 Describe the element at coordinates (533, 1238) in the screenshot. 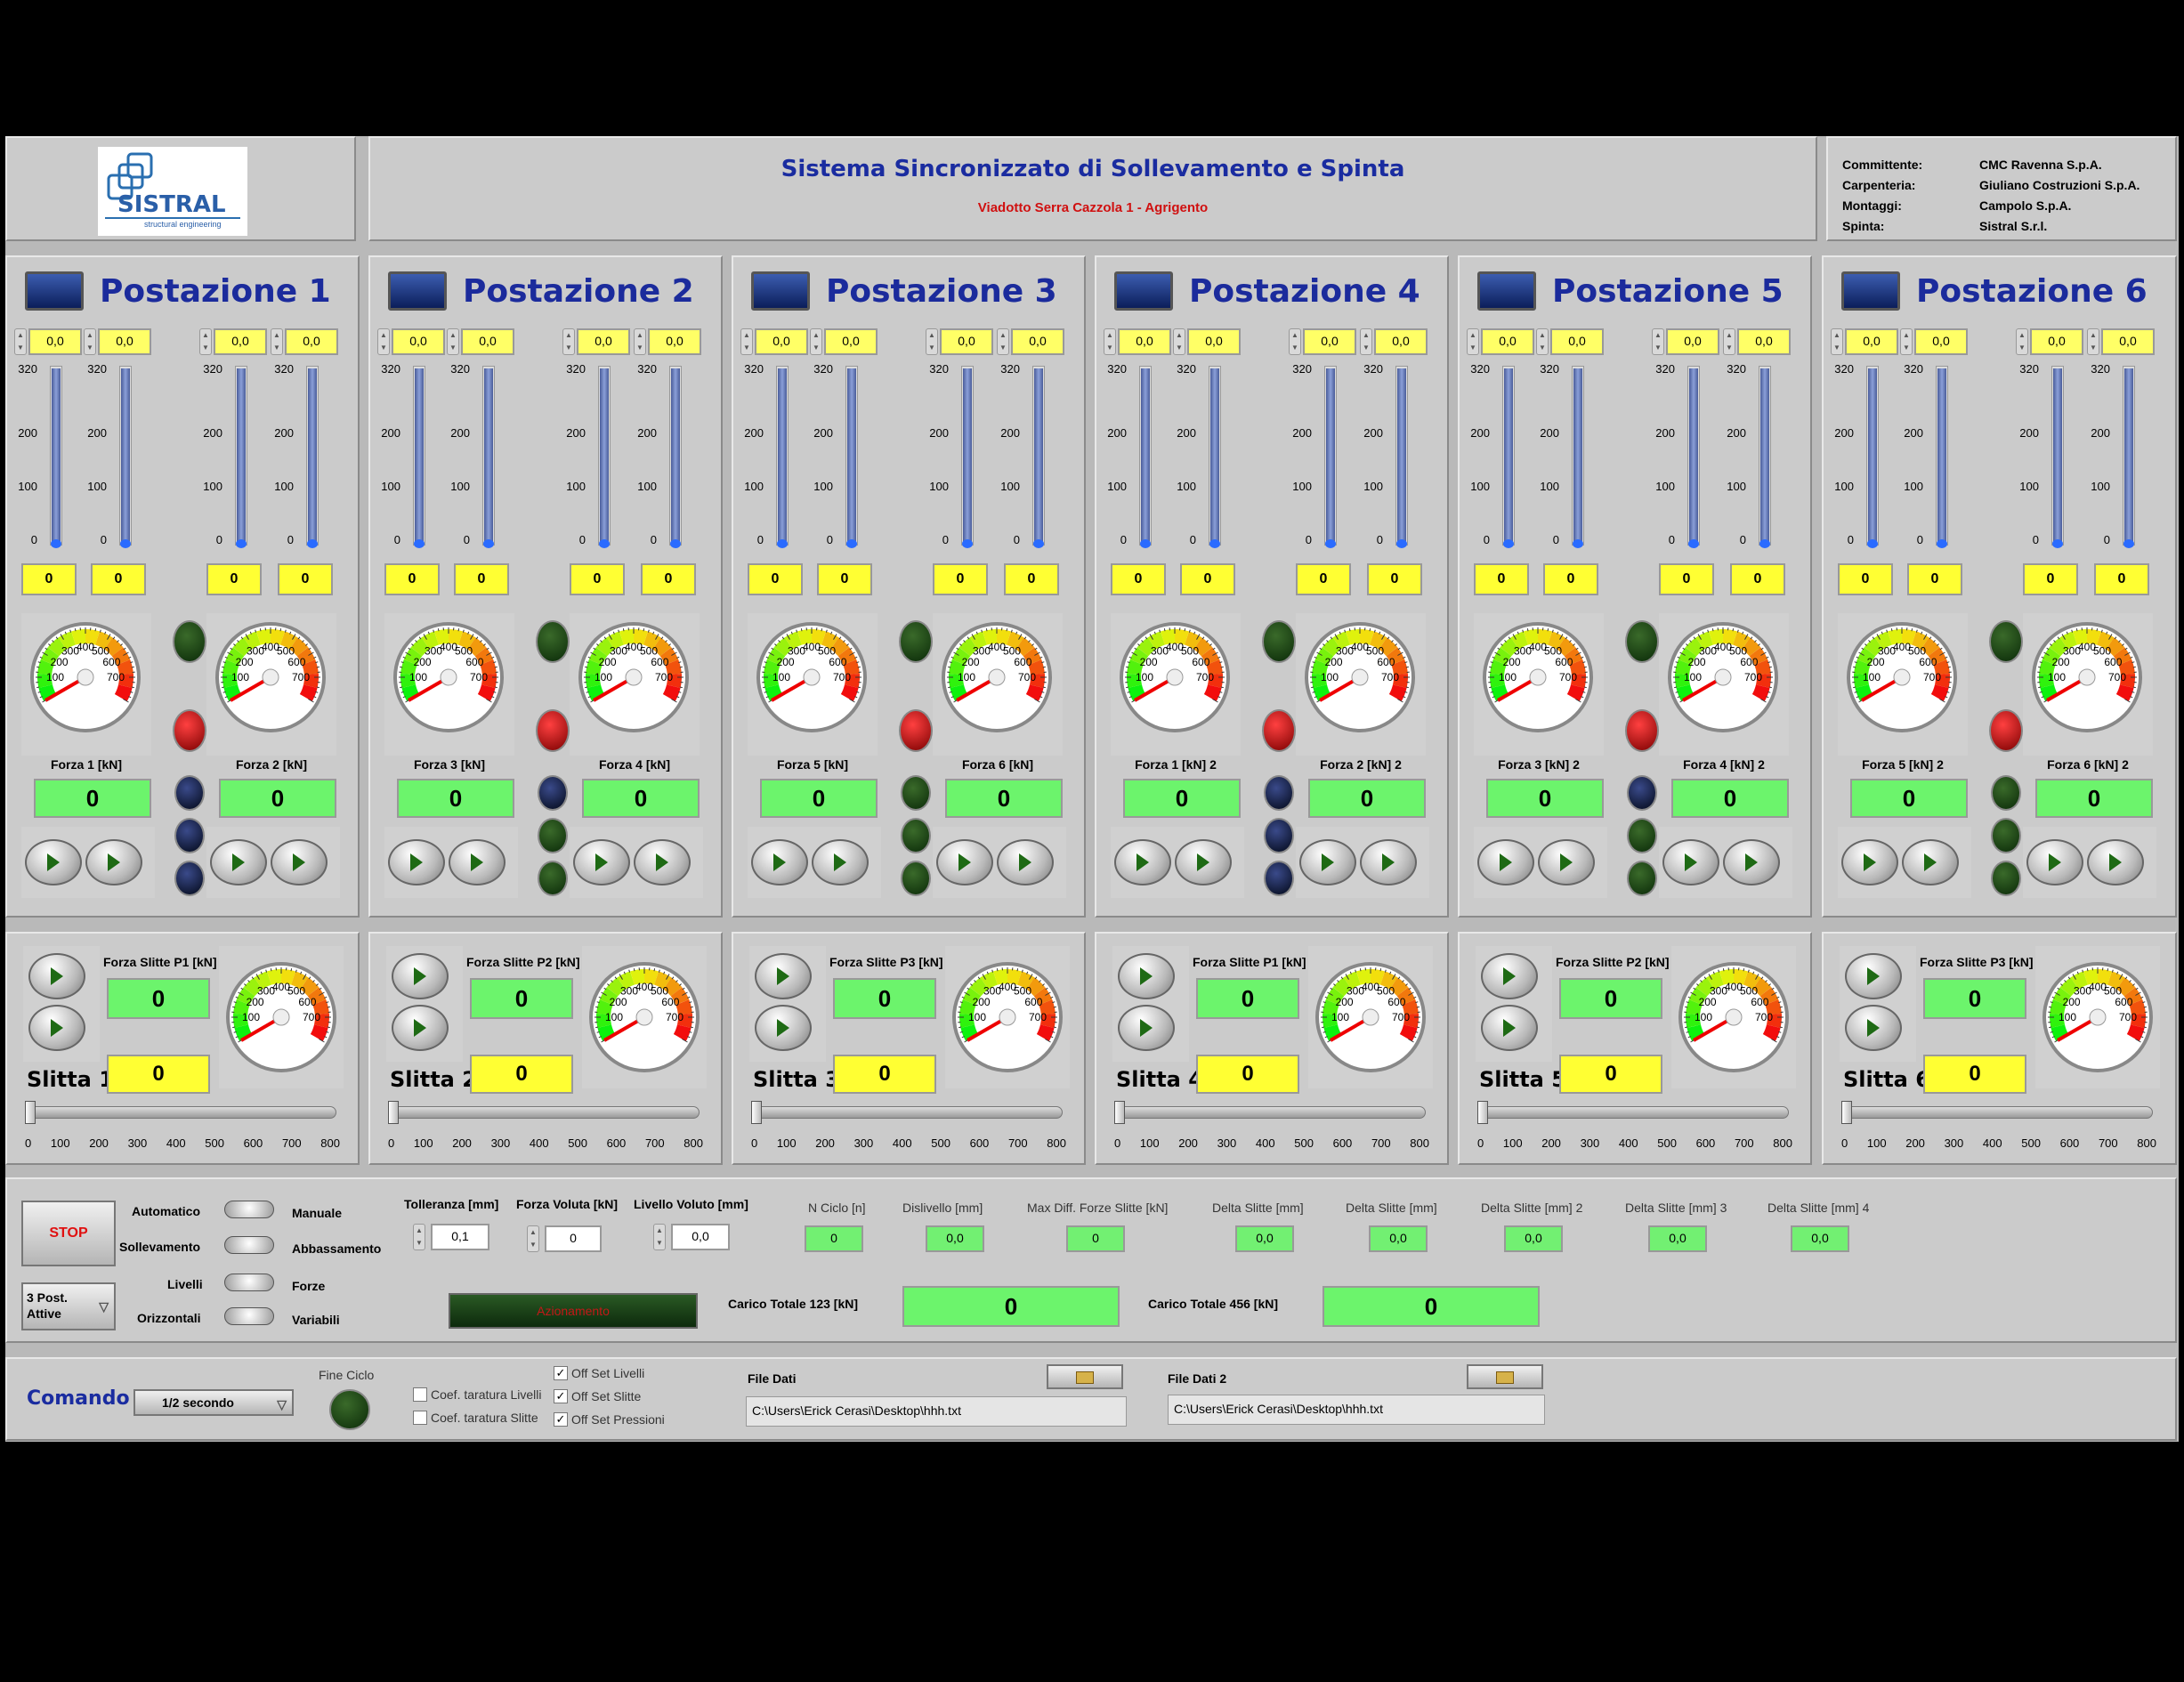

I see `forza-voluta-spinner: ▲ ▼` at that location.